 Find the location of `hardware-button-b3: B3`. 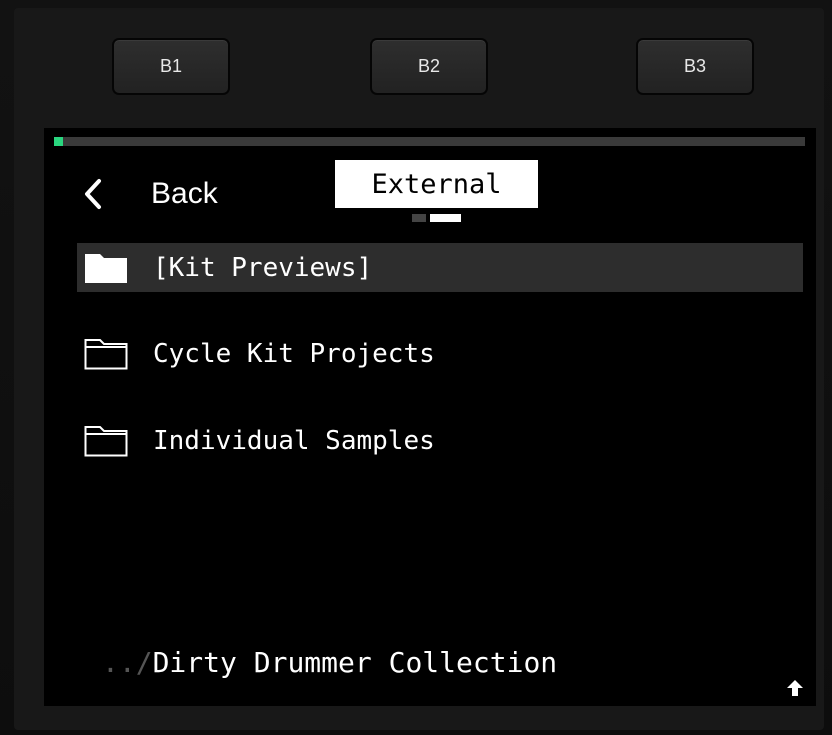

hardware-button-b3: B3 is located at coordinates (695, 66).